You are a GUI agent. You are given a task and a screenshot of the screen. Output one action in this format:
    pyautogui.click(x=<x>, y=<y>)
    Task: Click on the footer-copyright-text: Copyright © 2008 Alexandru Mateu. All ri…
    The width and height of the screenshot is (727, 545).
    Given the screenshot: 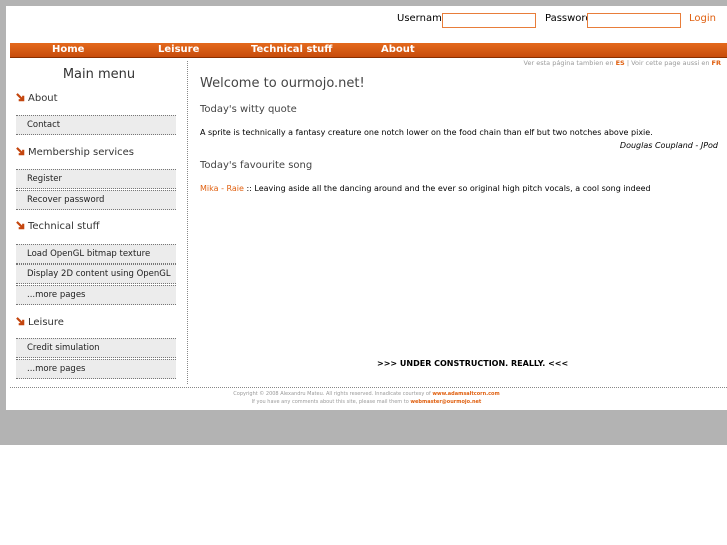 What is the action you would take?
    pyautogui.click(x=332, y=394)
    